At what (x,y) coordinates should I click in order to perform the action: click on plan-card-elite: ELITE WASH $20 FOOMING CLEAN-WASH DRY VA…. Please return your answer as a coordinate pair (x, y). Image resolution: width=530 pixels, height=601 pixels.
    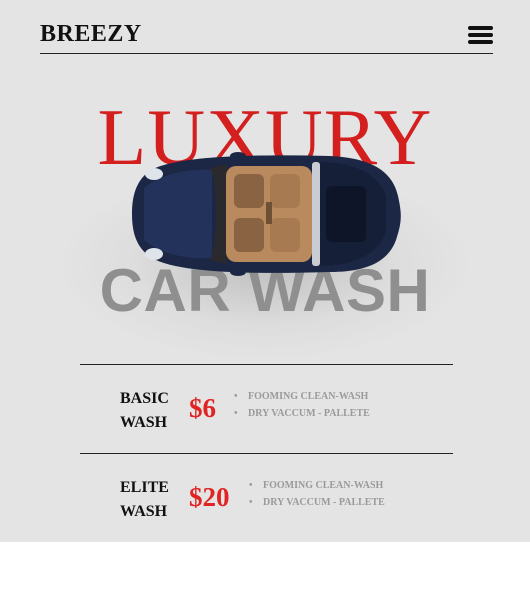
    Looking at the image, I should click on (266, 498).